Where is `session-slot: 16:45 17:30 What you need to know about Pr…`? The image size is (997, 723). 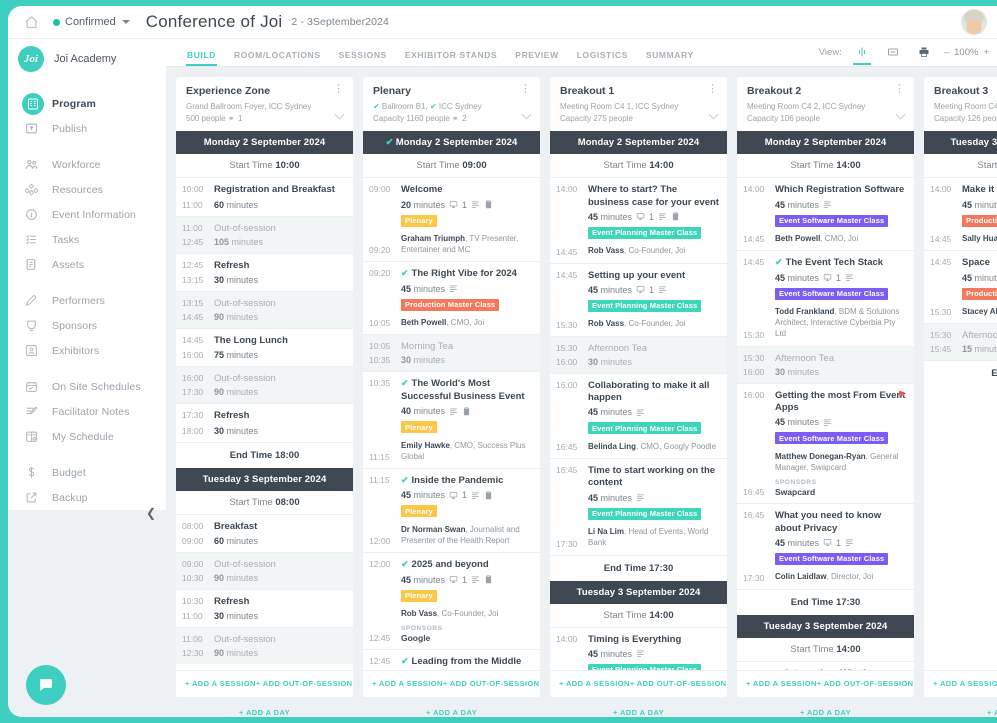 session-slot: 16:45 17:30 What you need to know about Pr… is located at coordinates (825, 545).